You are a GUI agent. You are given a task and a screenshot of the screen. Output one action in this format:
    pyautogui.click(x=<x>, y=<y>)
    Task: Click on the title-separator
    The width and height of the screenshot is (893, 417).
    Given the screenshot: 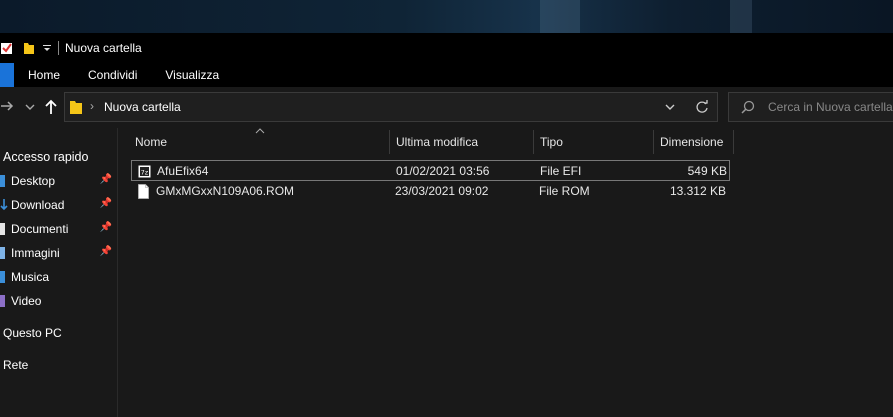 What is the action you would take?
    pyautogui.click(x=58, y=48)
    